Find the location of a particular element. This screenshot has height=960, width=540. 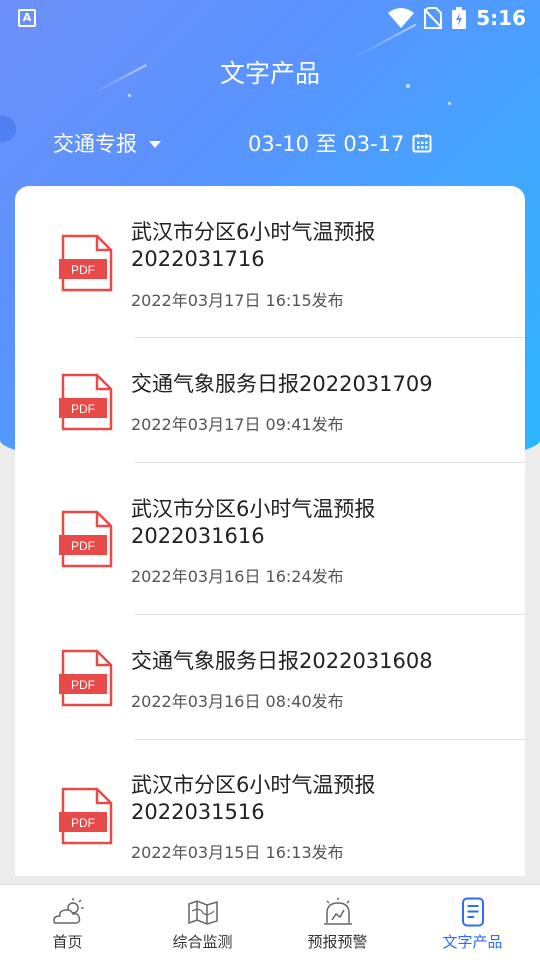

tab-label: 文字产品 is located at coordinates (472, 942).